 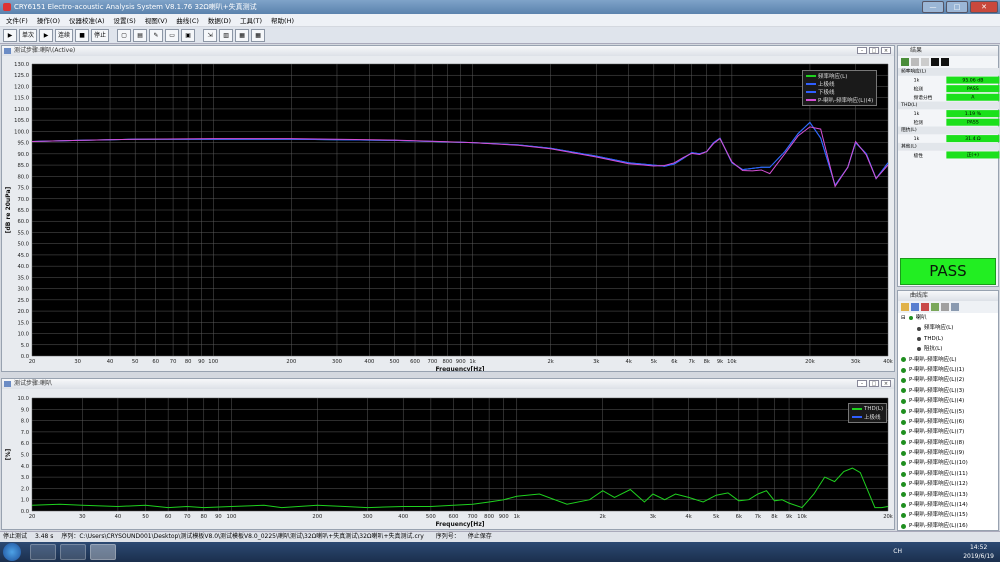 I want to click on filter-icon, so click(x=925, y=62).